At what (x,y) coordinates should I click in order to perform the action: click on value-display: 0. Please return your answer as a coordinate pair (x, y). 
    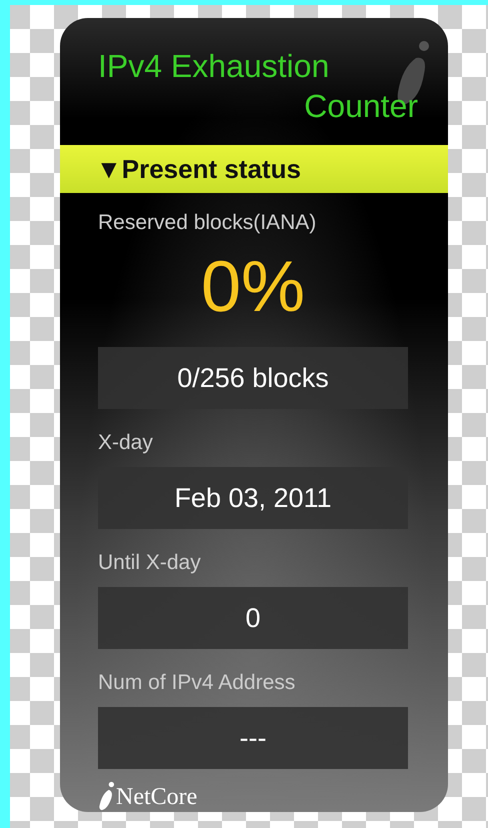
    Looking at the image, I should click on (253, 618).